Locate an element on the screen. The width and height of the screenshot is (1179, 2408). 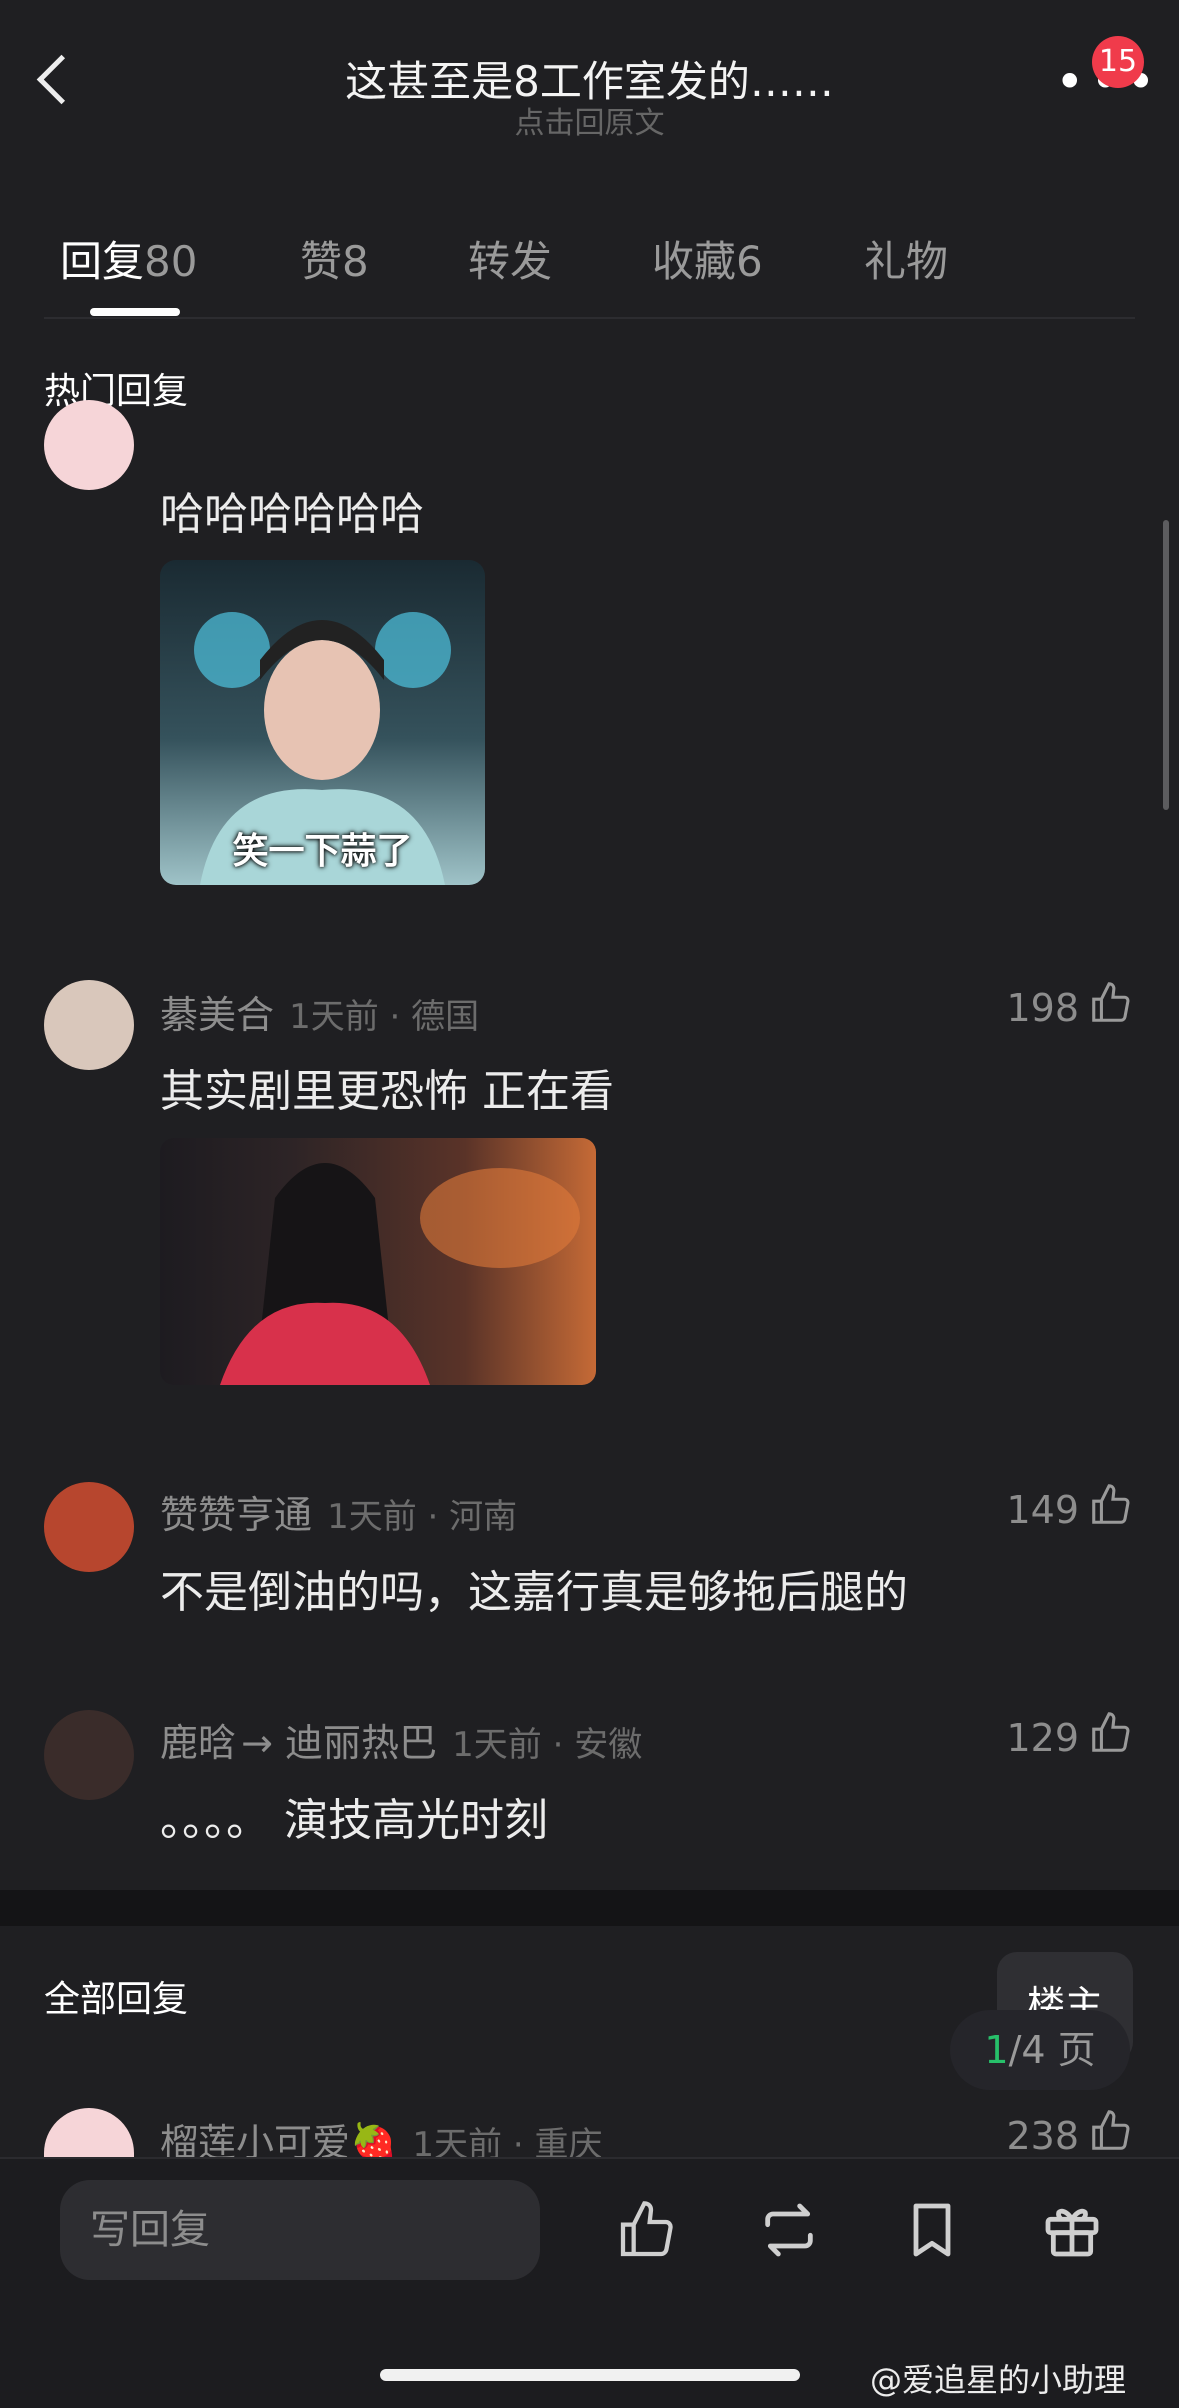
like-count: 238 is located at coordinates (1042, 2136).